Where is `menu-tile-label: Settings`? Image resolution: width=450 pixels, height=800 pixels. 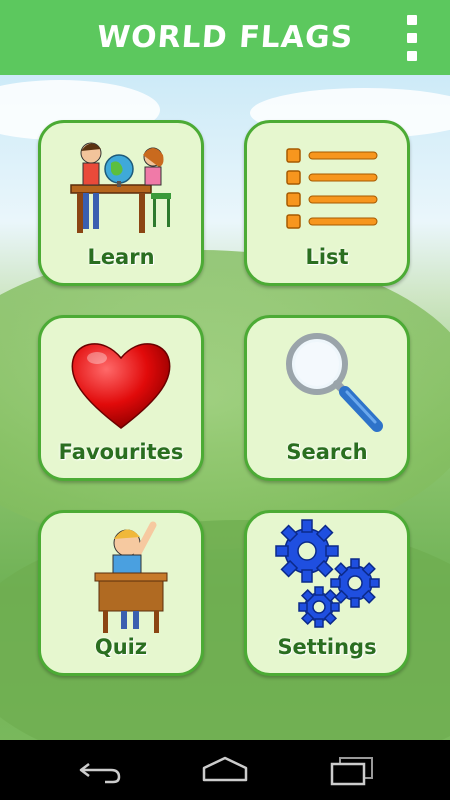 menu-tile-label: Settings is located at coordinates (327, 647).